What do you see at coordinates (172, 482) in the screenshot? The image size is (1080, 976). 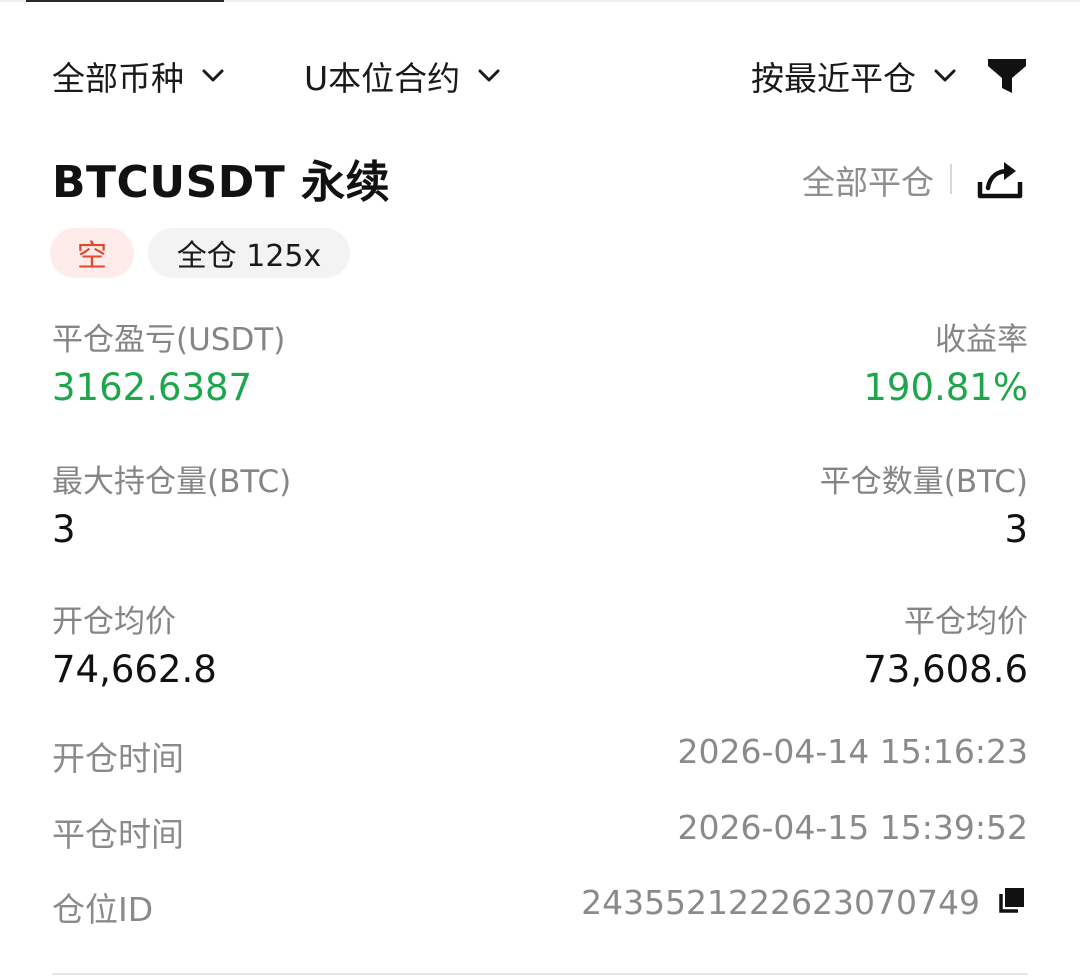 I see `max-position-label: 最大持仓量(BTC)` at bounding box center [172, 482].